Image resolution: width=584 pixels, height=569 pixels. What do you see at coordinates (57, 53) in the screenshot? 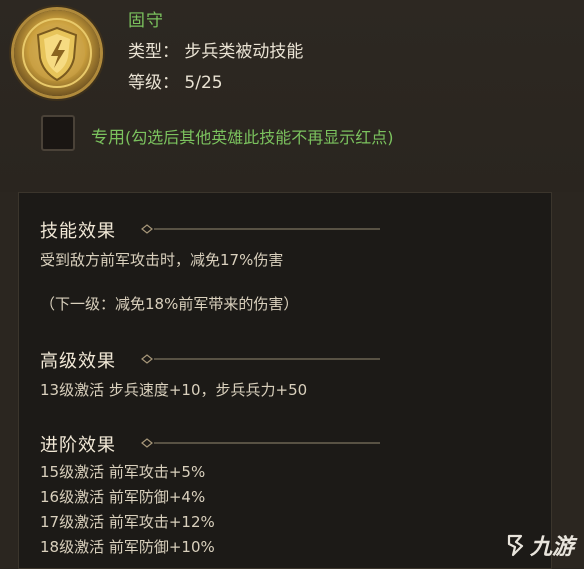
I see `shield-lightning-icon` at bounding box center [57, 53].